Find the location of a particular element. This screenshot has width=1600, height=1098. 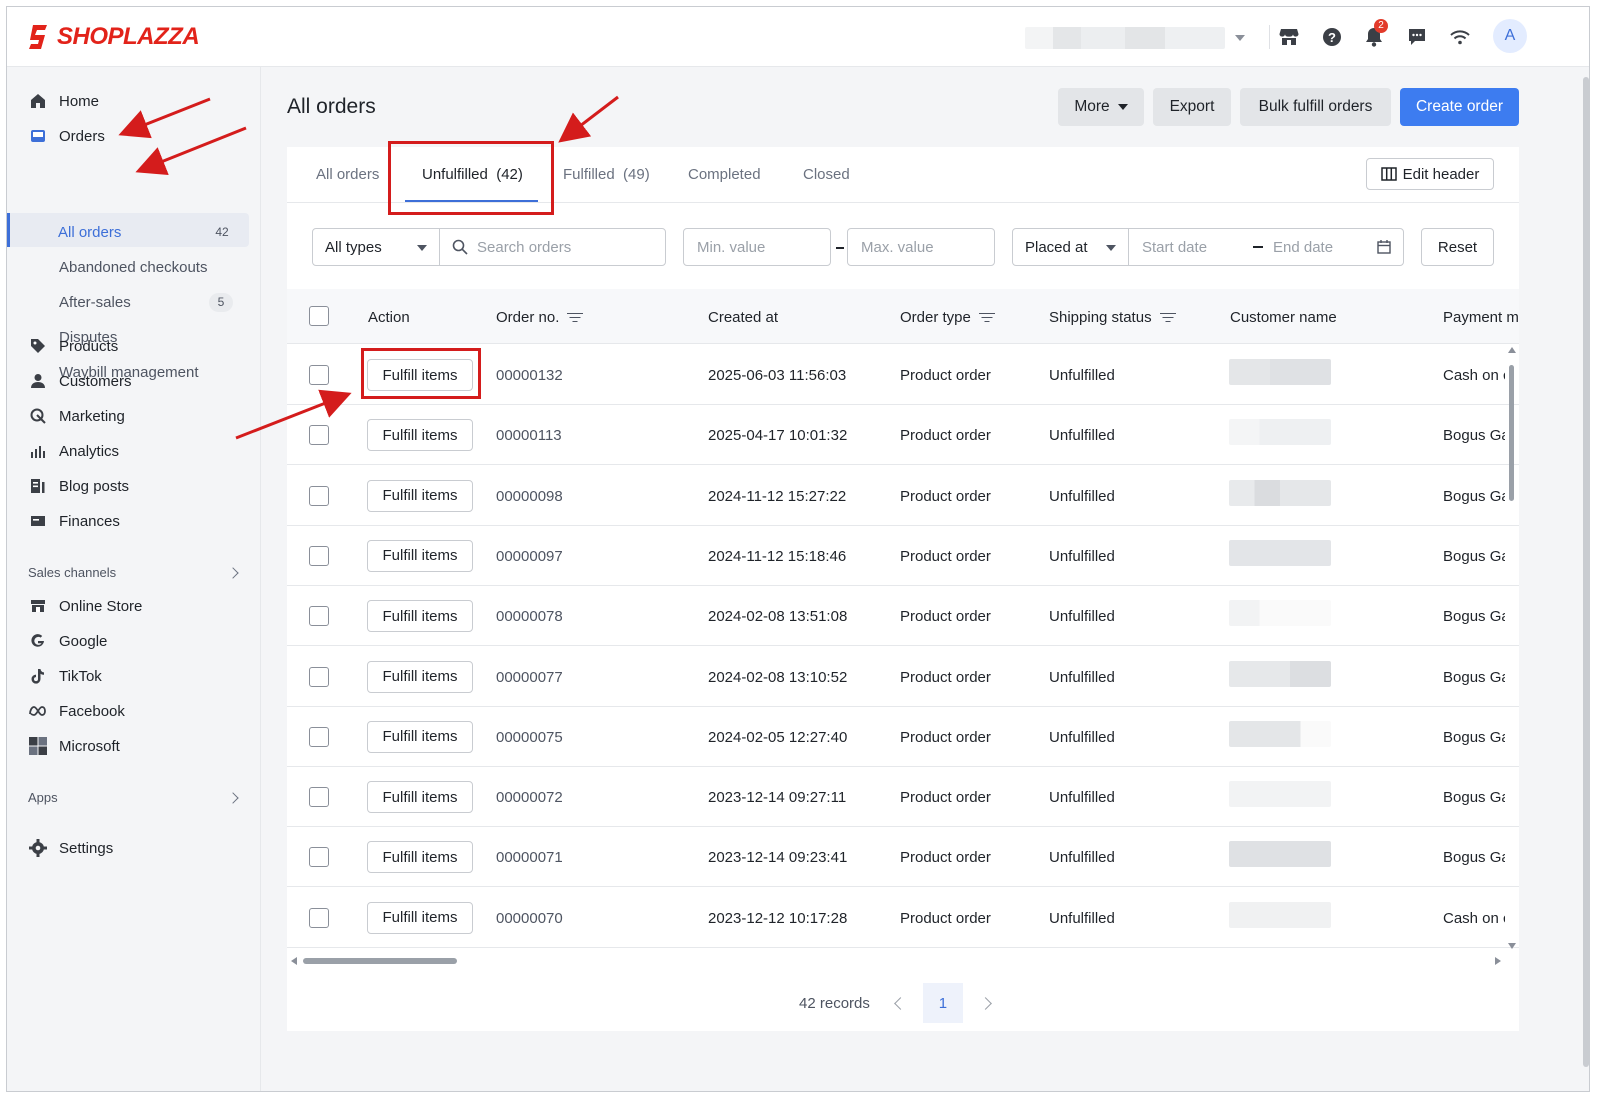

sidebar-item-orders: Orders is located at coordinates (135, 136).